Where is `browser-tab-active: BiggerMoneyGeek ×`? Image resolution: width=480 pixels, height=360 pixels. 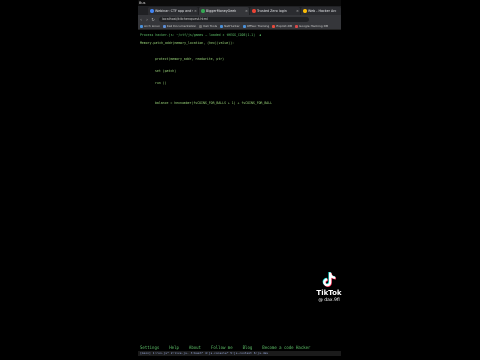 browser-tab-active: BiggerMoneyGeek × is located at coordinates (224, 11).